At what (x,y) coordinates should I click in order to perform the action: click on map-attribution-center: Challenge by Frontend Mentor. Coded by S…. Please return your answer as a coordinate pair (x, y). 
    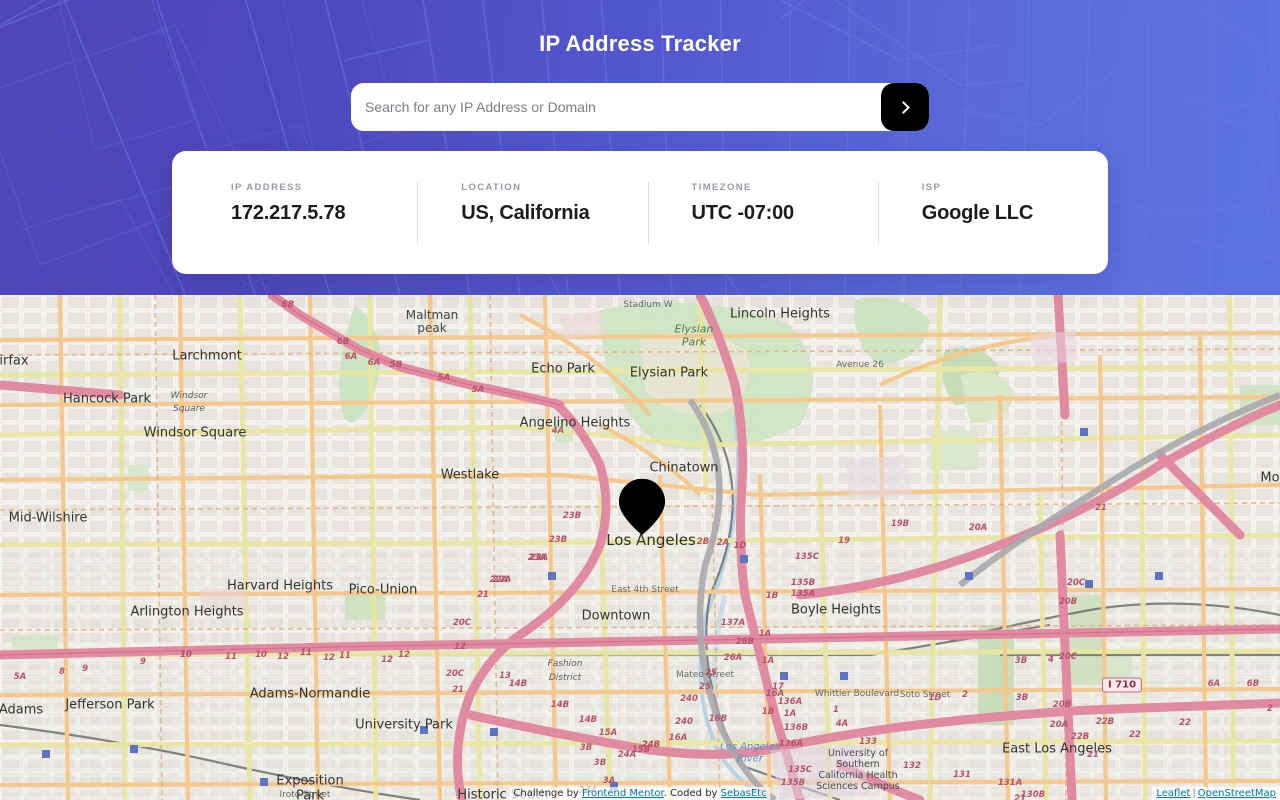
    Looking at the image, I should click on (640, 793).